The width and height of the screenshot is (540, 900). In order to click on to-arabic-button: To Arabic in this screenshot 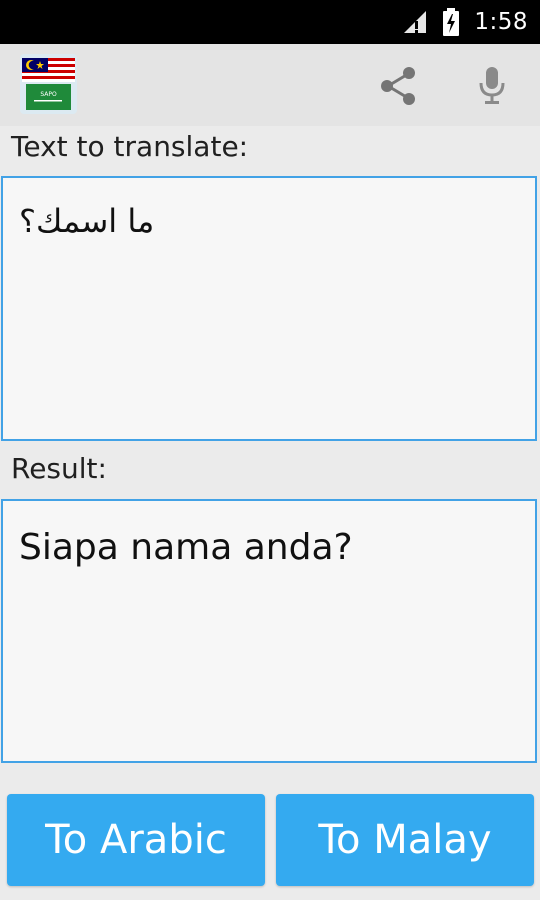, I will do `click(136, 840)`.